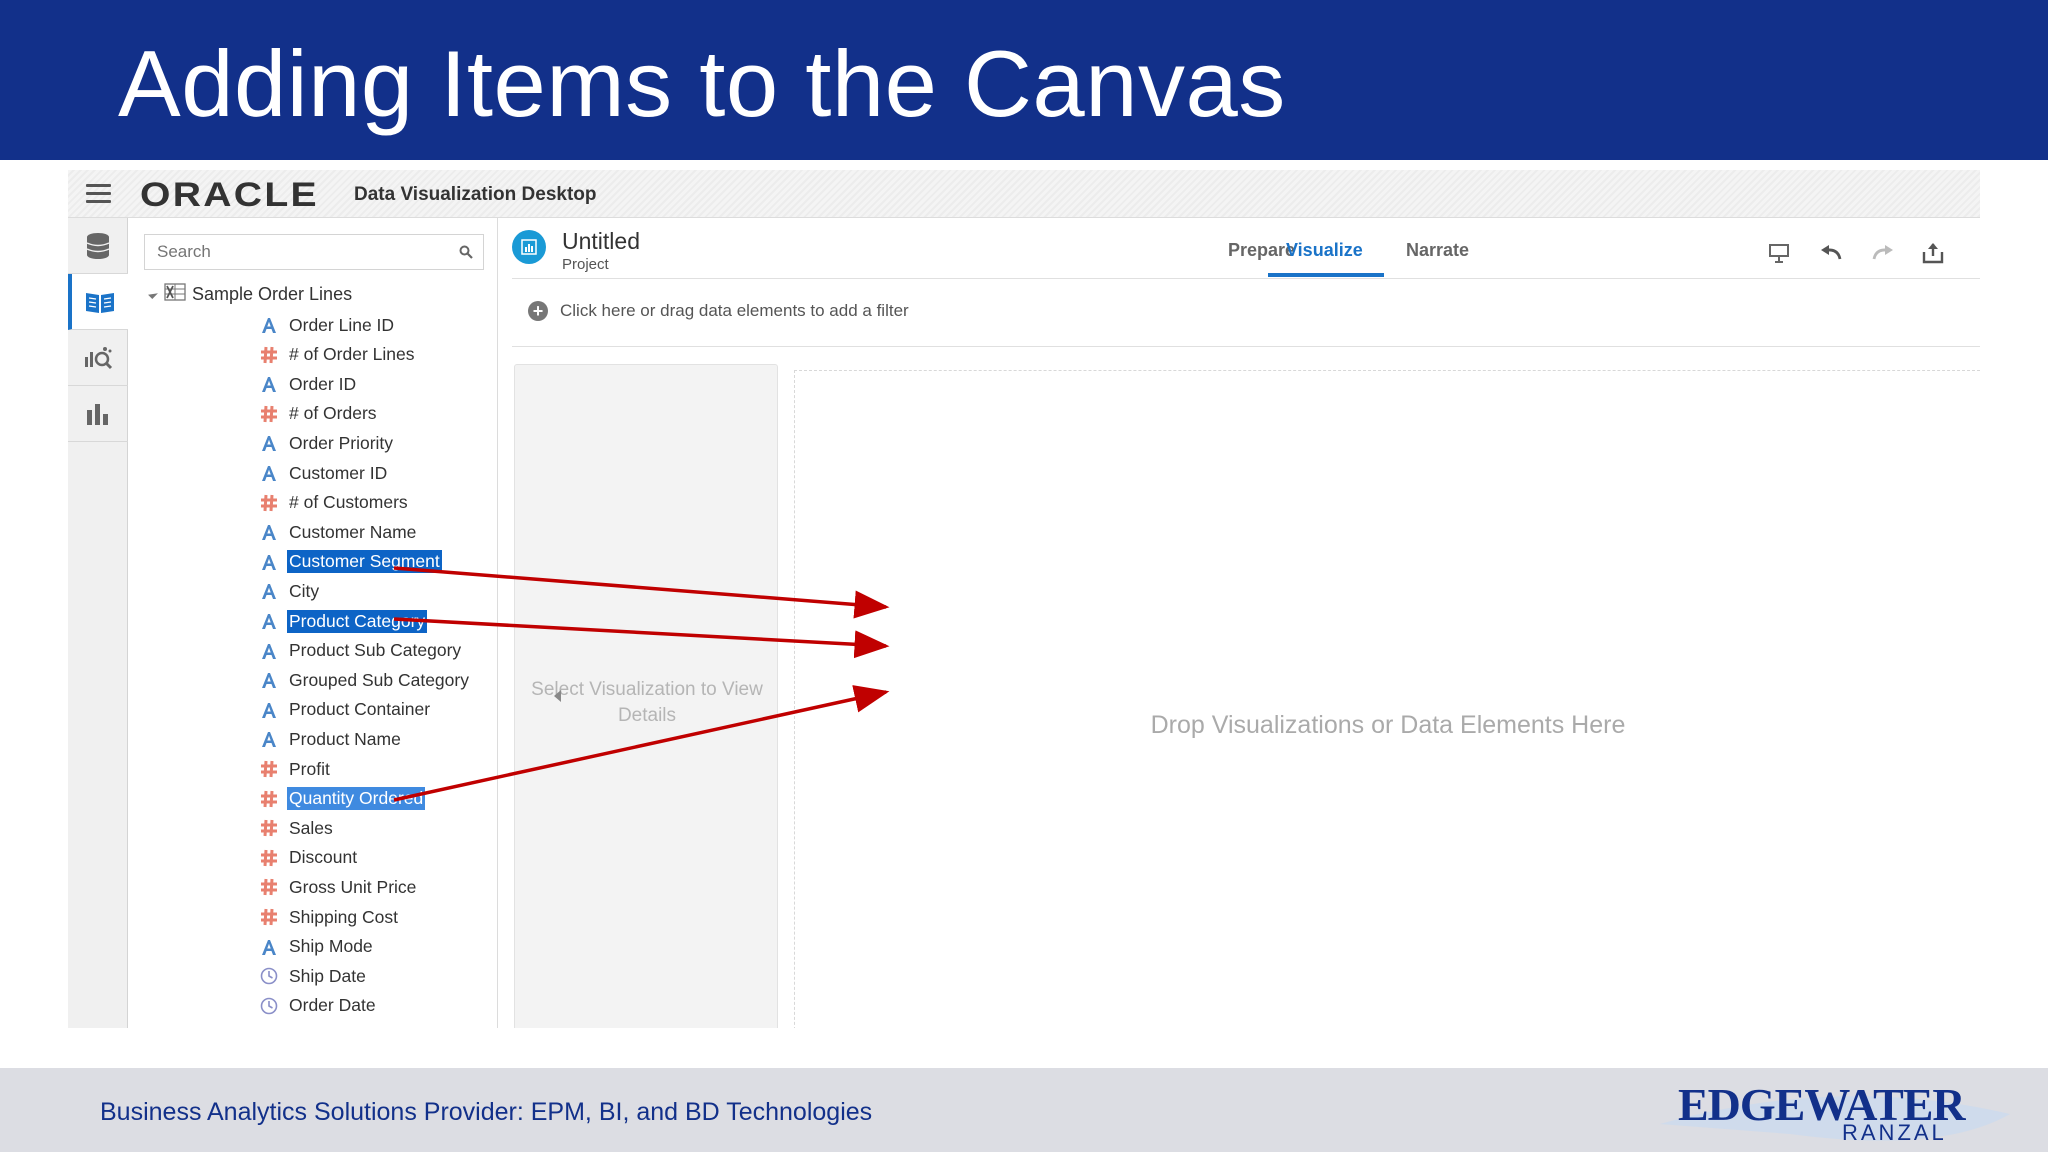 This screenshot has width=2048, height=1152. Describe the element at coordinates (304, 590) in the screenshot. I see `field-label: City` at that location.